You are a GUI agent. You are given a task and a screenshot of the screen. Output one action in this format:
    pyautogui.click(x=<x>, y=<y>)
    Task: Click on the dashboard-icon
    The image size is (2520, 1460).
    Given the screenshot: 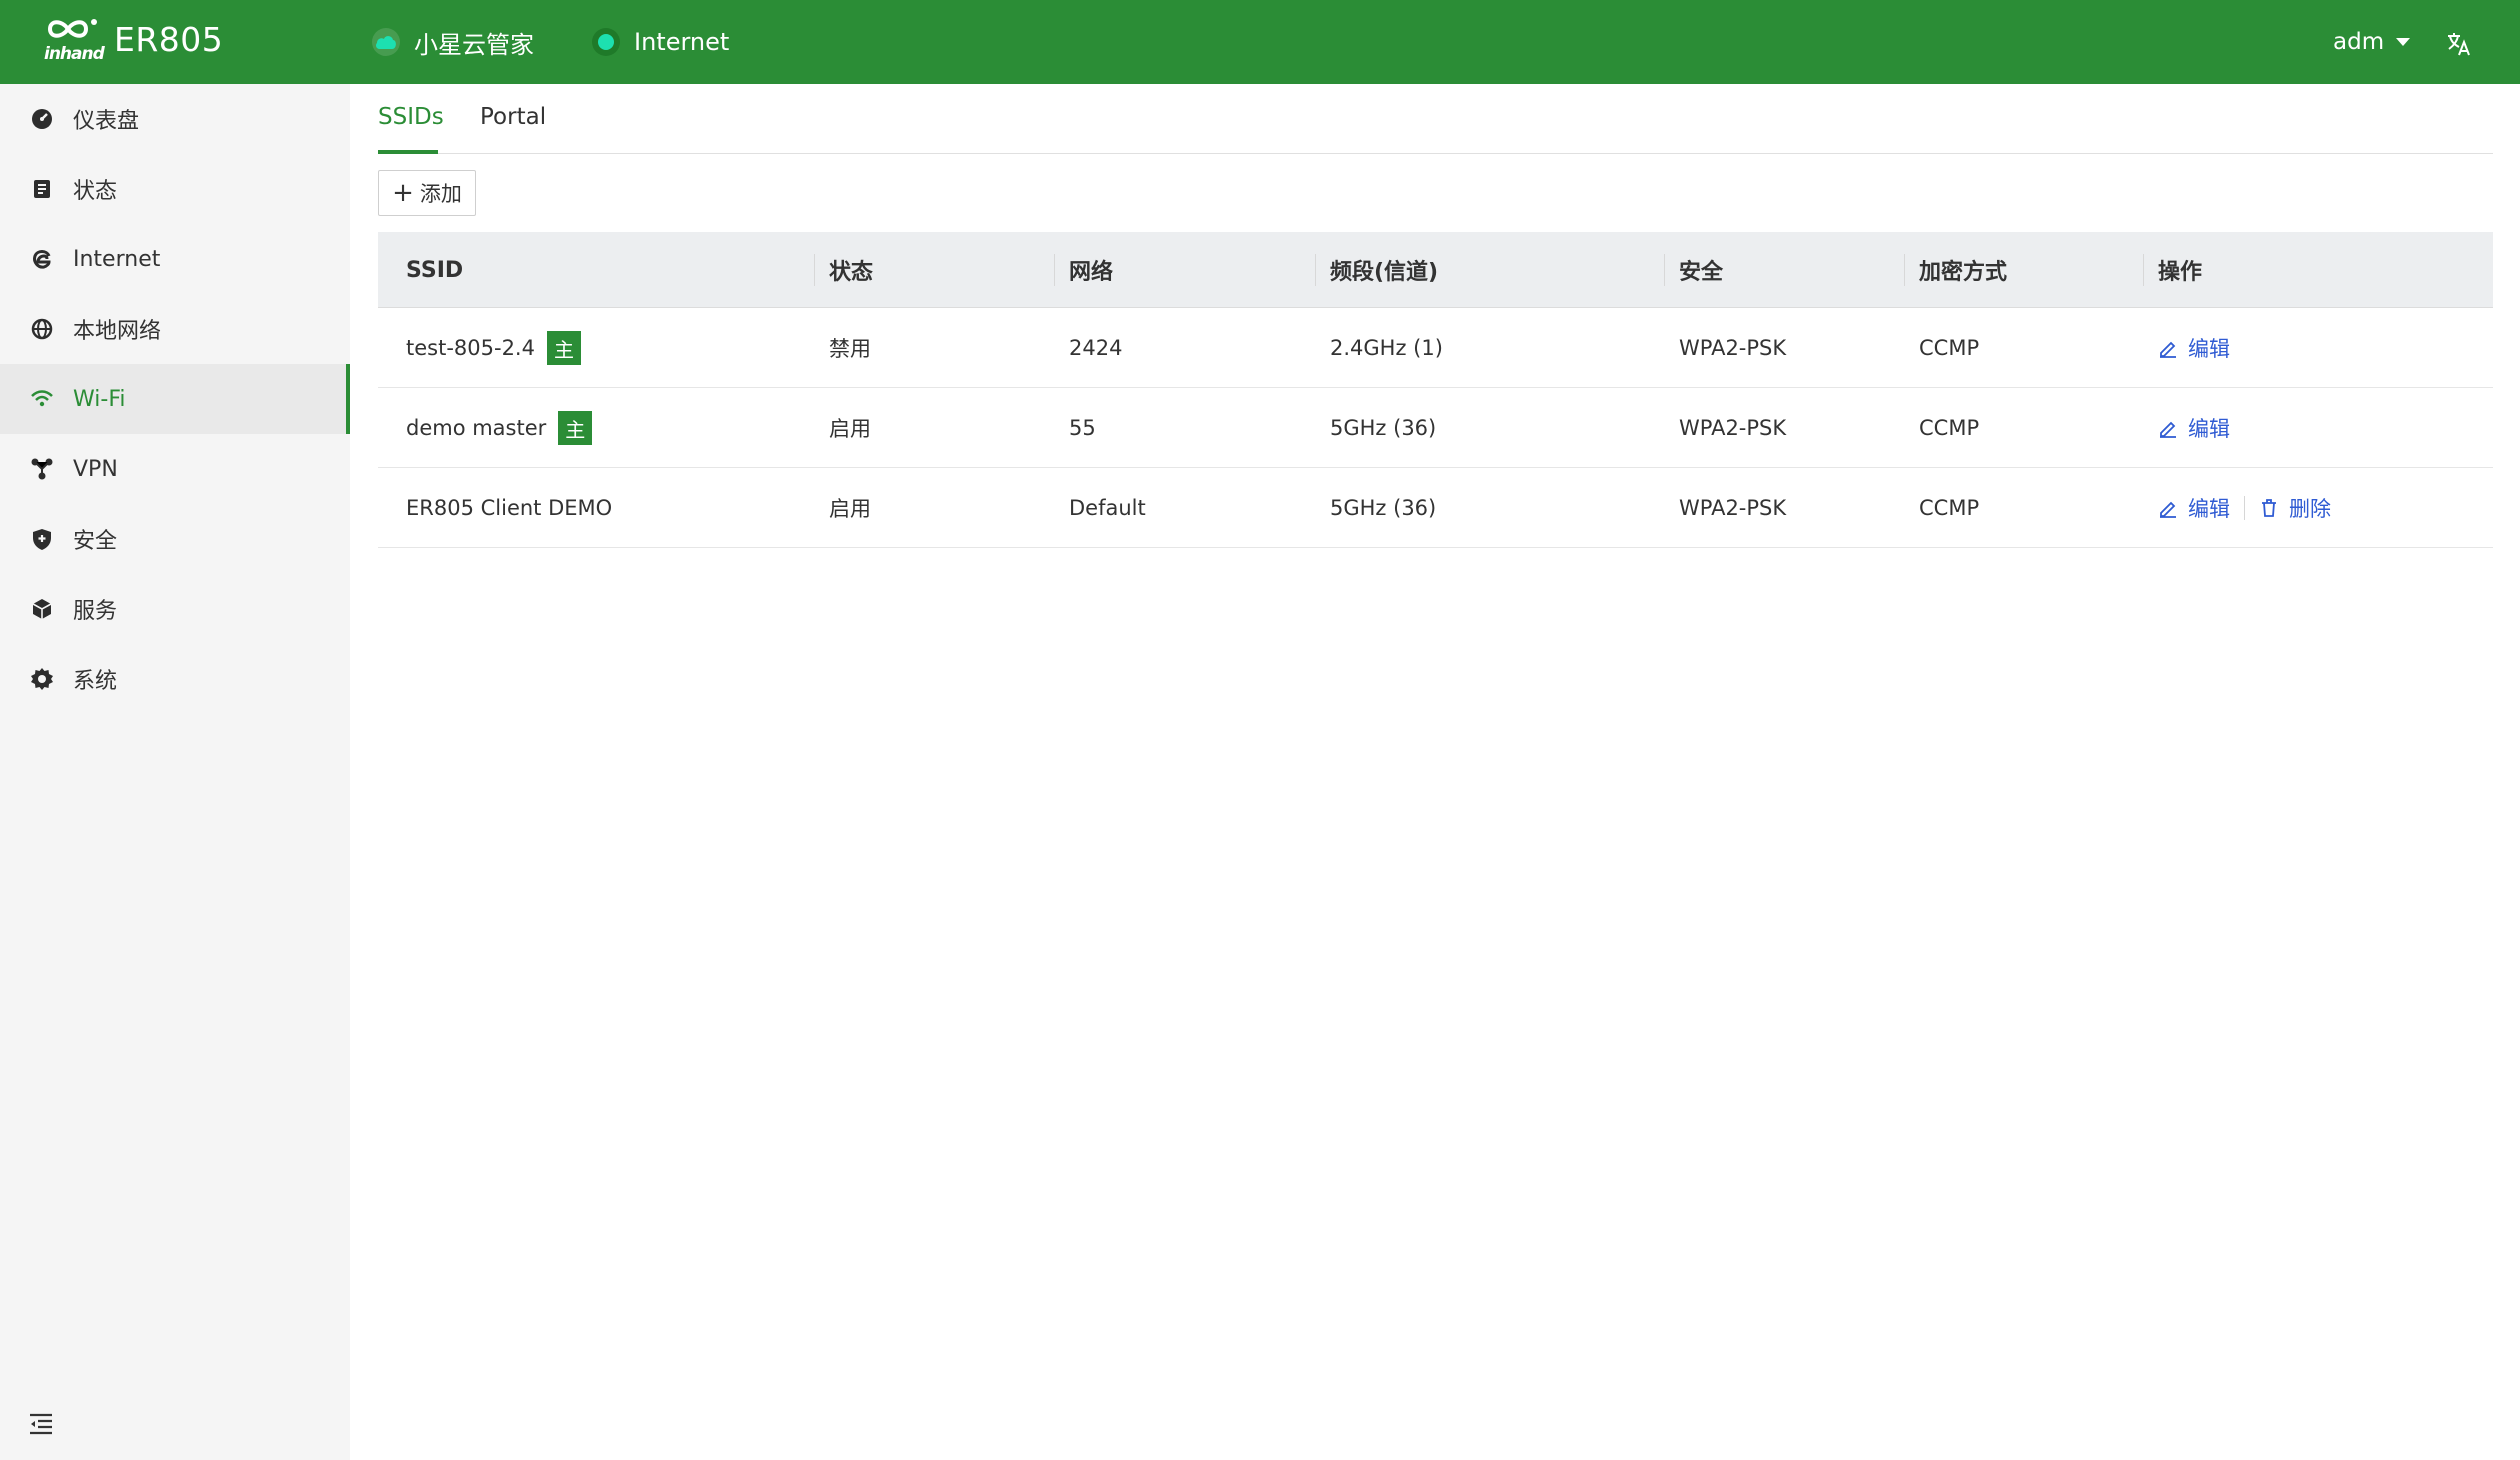 What is the action you would take?
    pyautogui.click(x=42, y=119)
    